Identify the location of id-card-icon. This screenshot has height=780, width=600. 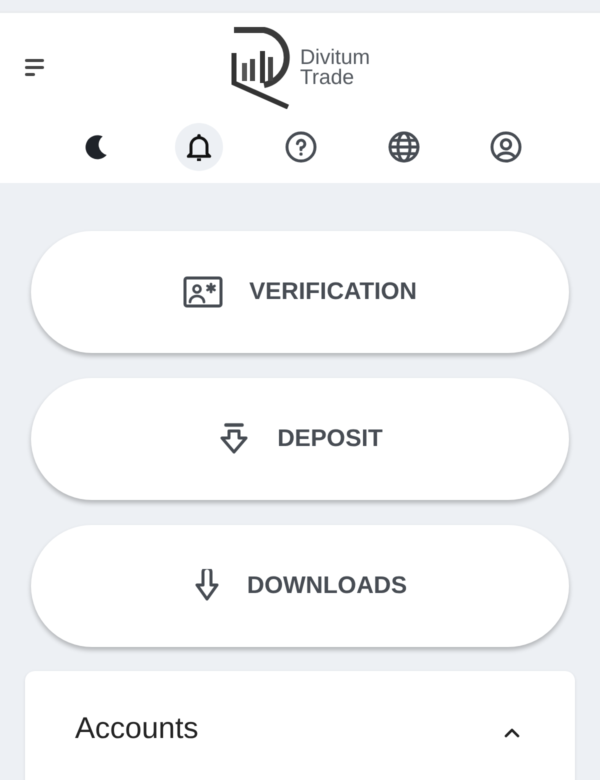
(203, 292).